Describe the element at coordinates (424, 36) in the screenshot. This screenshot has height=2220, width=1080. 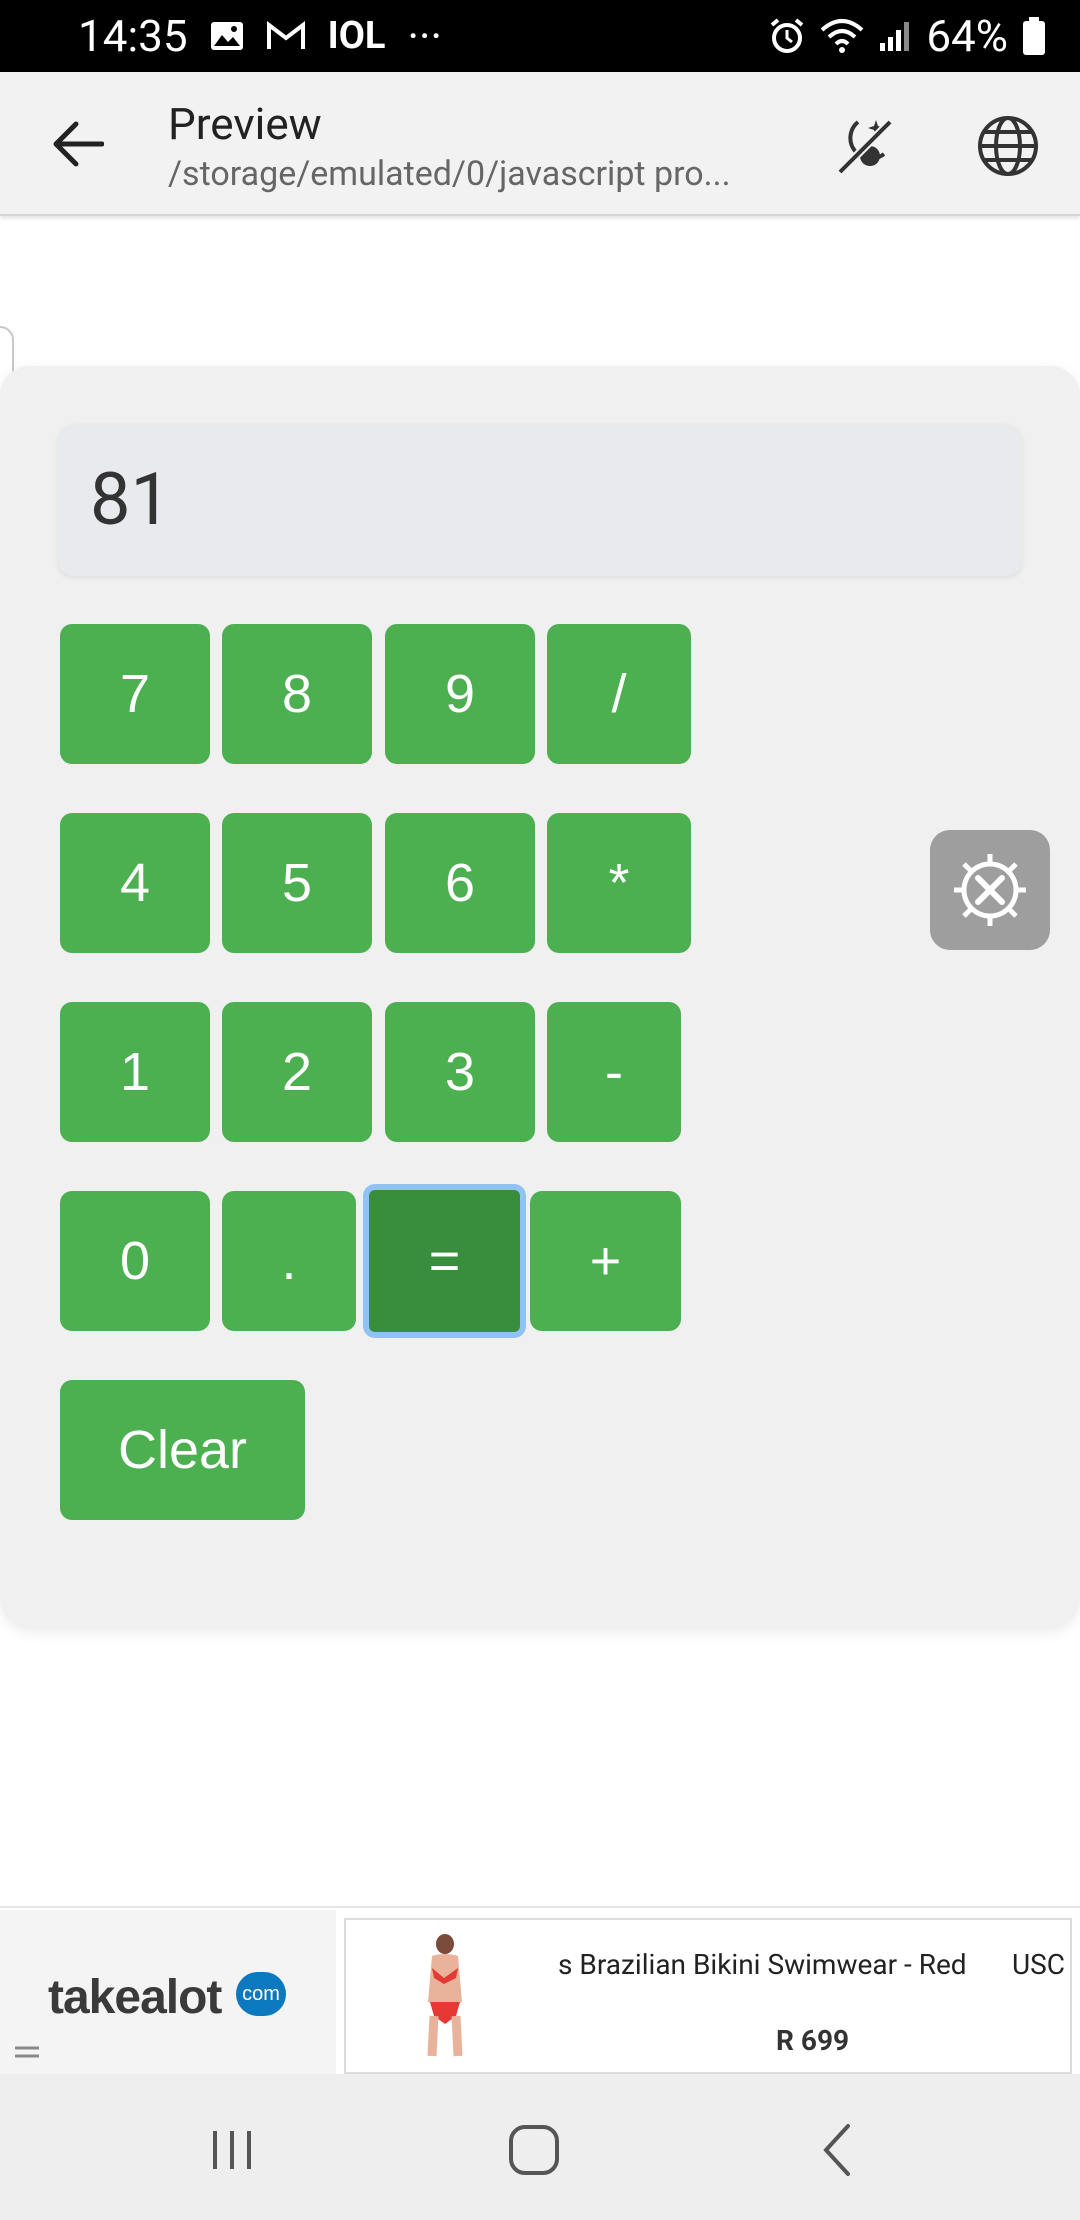
I see `more-notifications-icon: ···` at that location.